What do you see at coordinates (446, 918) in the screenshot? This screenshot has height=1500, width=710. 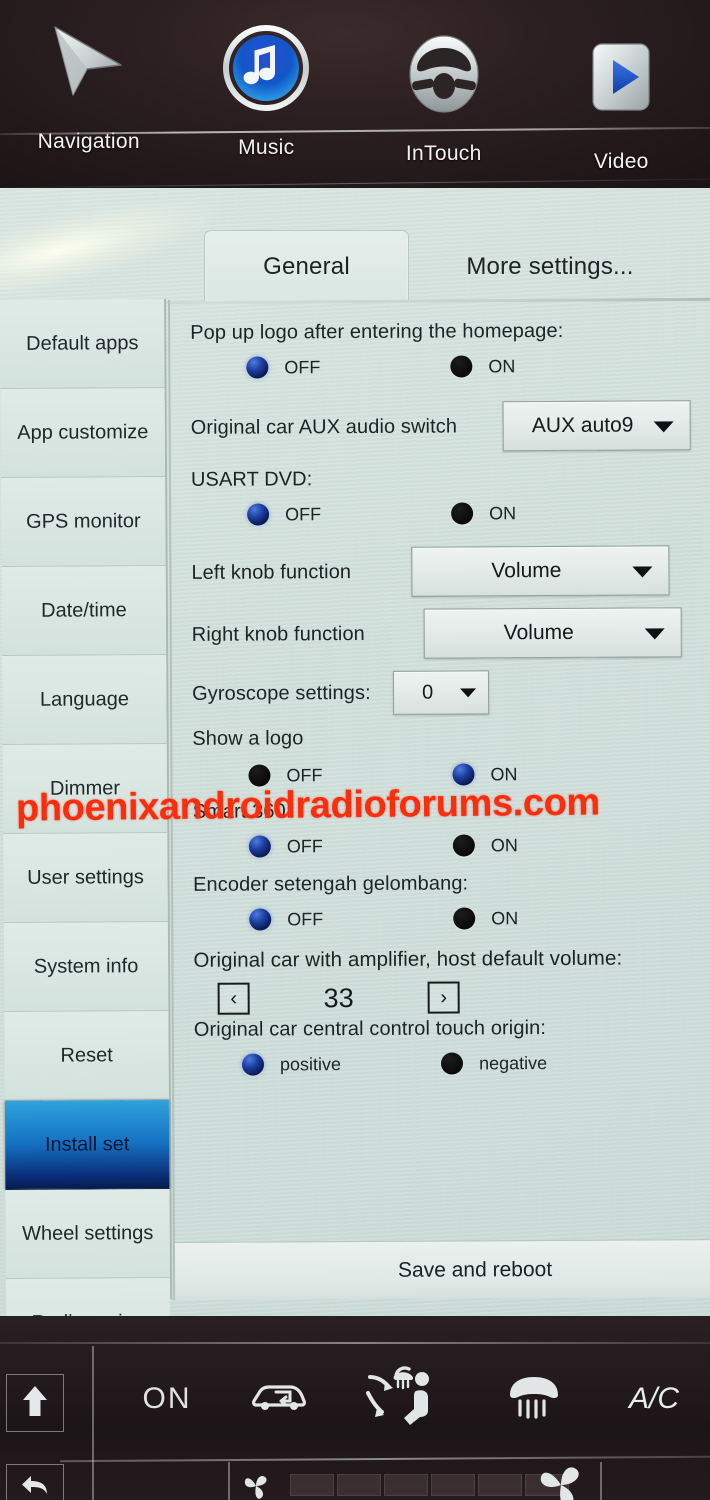 I see `radio-group-encoder: OFF ON` at bounding box center [446, 918].